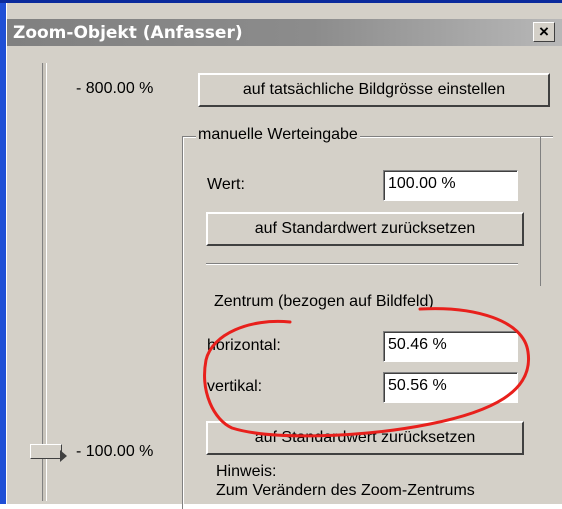 The image size is (562, 509). What do you see at coordinates (278, 135) in the screenshot?
I see `manual-input-group-title: manuelle Werteingabe` at bounding box center [278, 135].